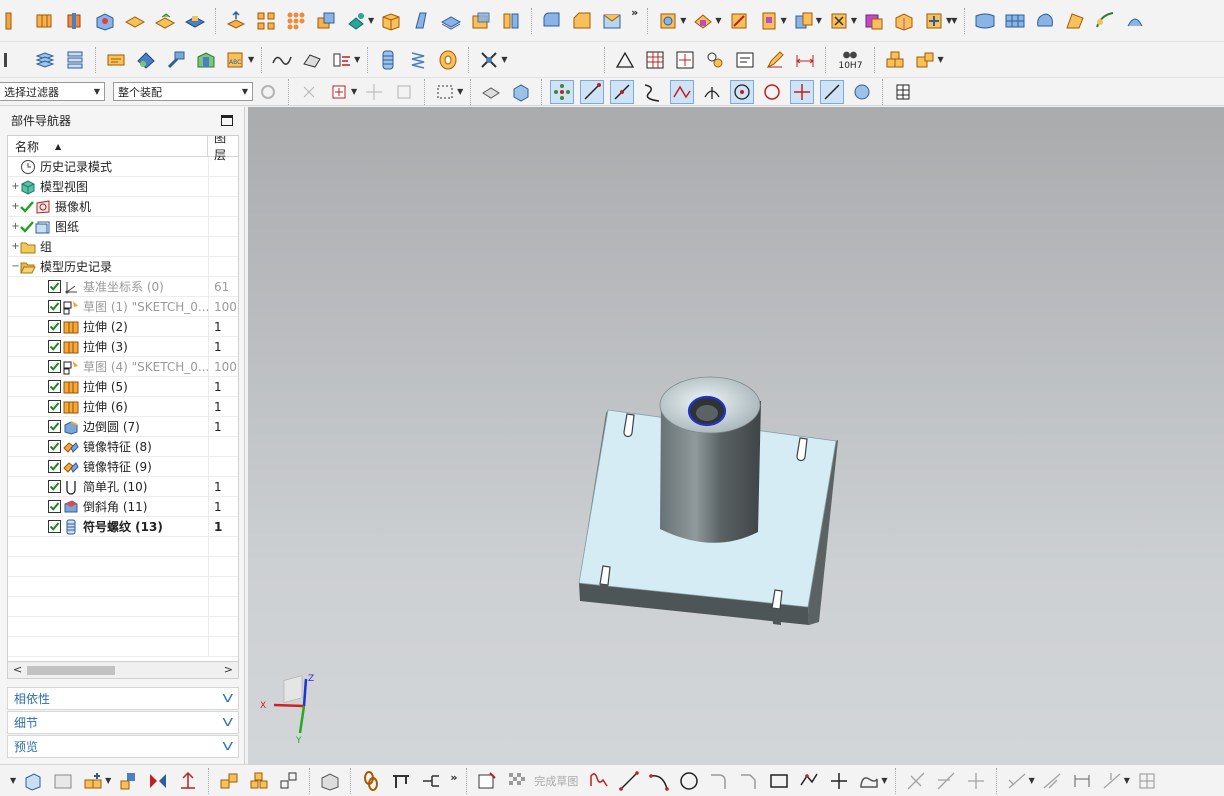  Describe the element at coordinates (71, 670) in the screenshot. I see `scroll-thumb` at that location.